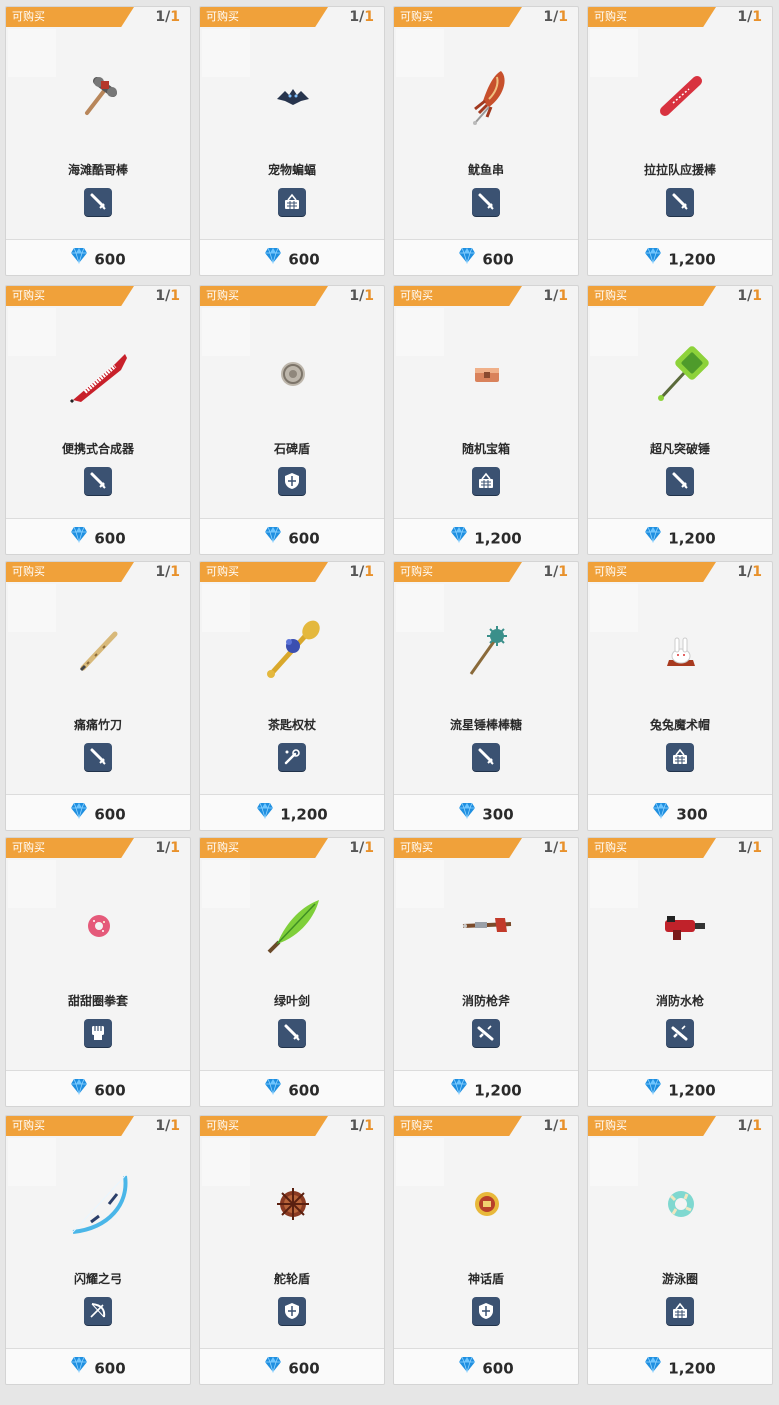 Image resolution: width=779 pixels, height=1405 pixels. I want to click on shop-item-card: 可购买 1/1 神话盾 600, so click(486, 1250).